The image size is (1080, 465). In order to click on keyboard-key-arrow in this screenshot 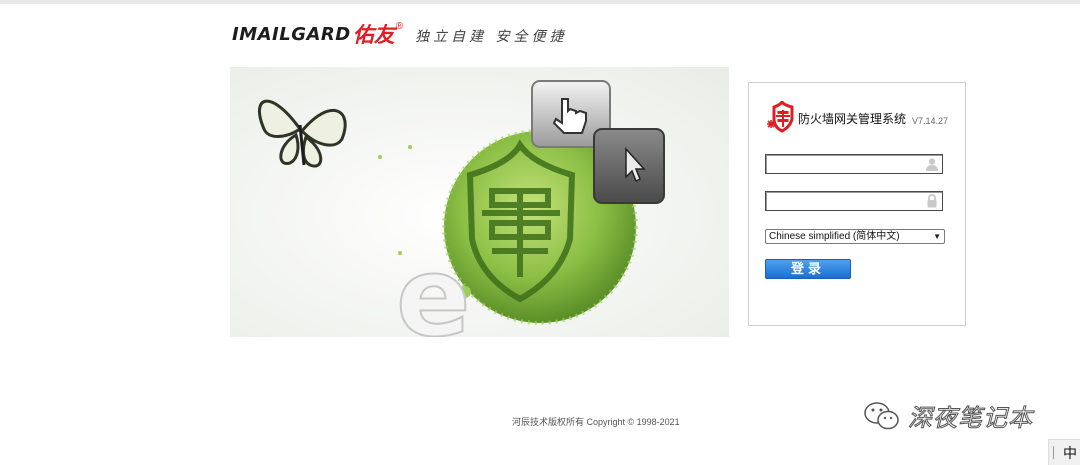, I will do `click(629, 166)`.